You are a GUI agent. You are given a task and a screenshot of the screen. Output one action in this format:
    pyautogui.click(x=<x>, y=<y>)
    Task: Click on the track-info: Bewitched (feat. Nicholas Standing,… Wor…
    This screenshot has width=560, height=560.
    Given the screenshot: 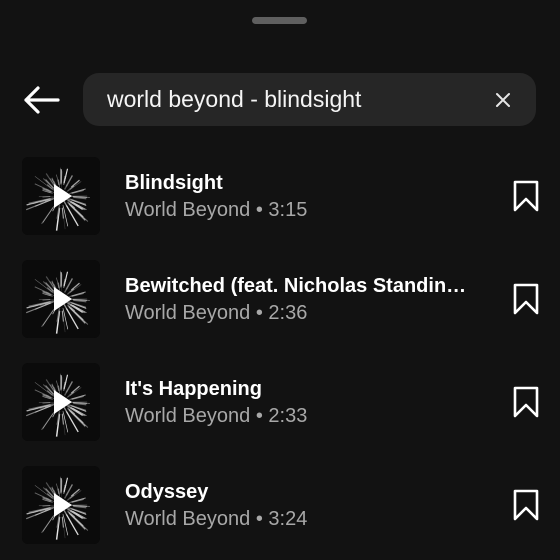 What is the action you would take?
    pyautogui.click(x=305, y=300)
    